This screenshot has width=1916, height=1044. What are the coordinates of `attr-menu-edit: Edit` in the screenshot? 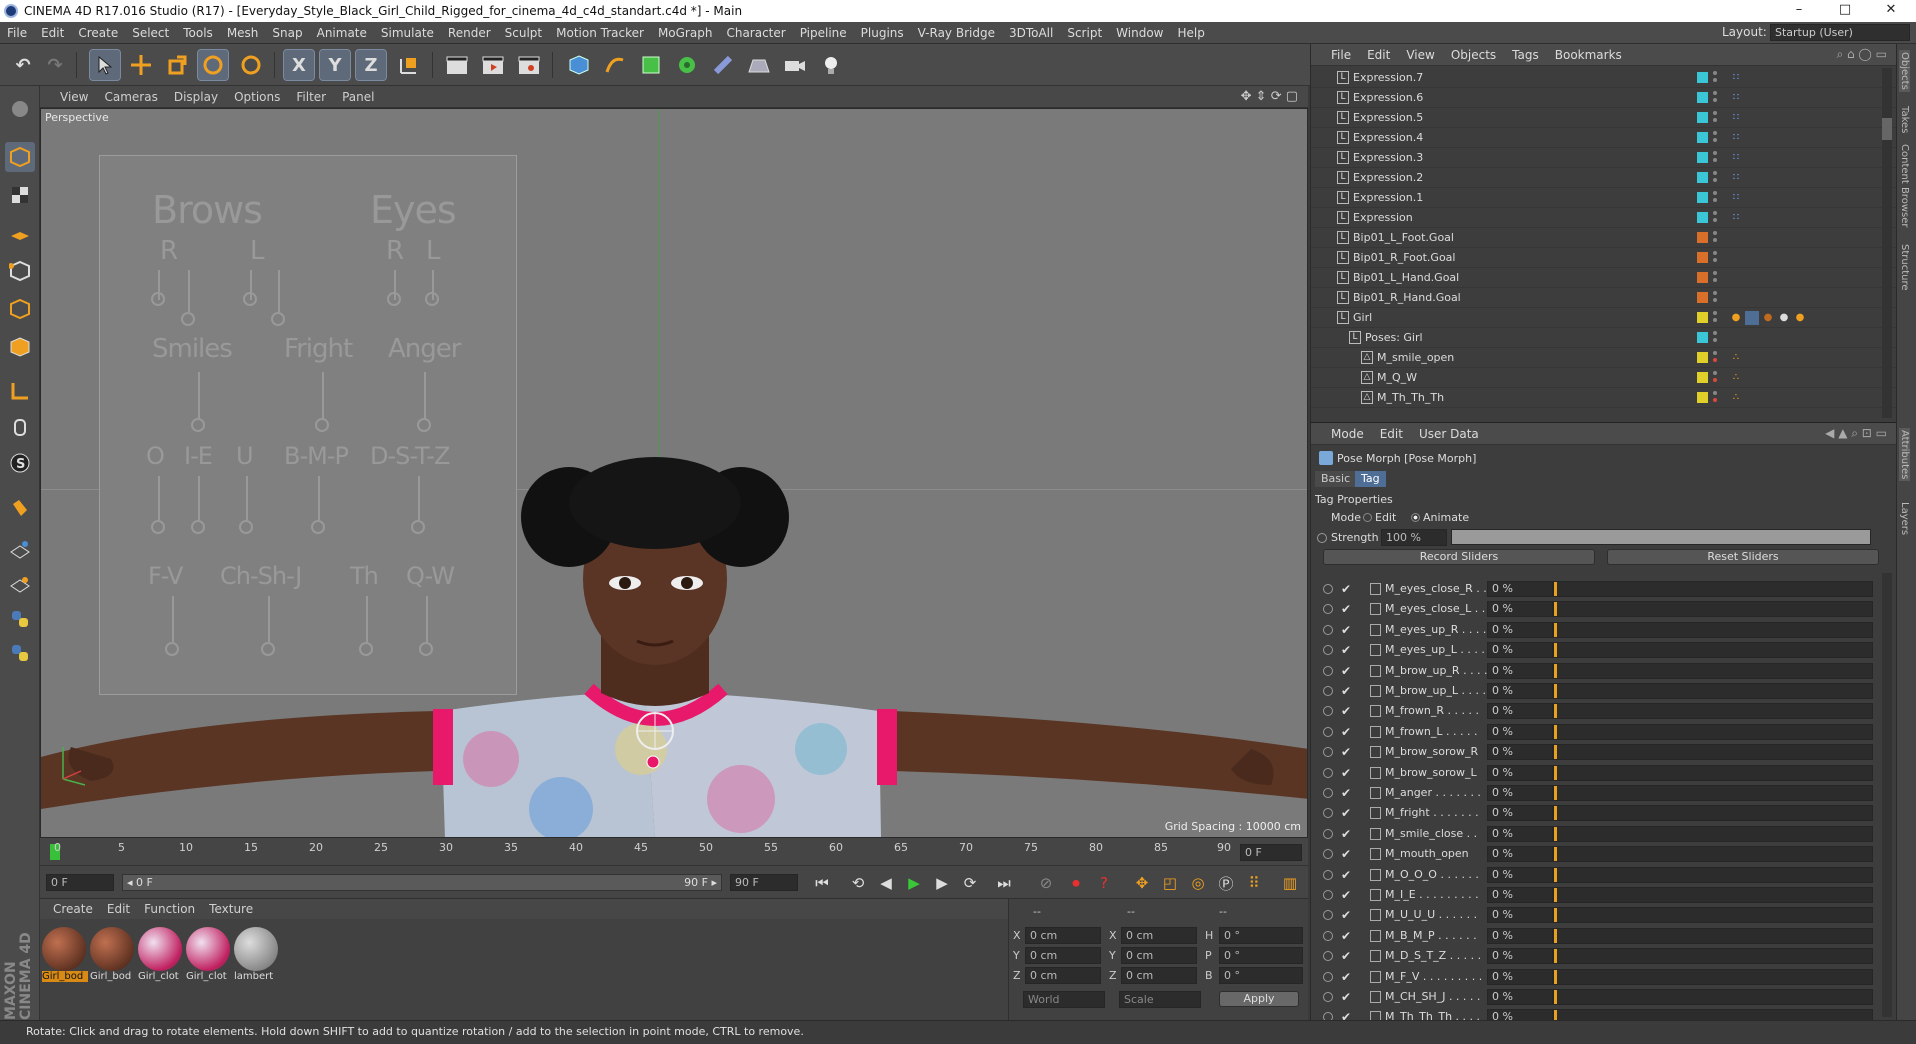 It's located at (1391, 434).